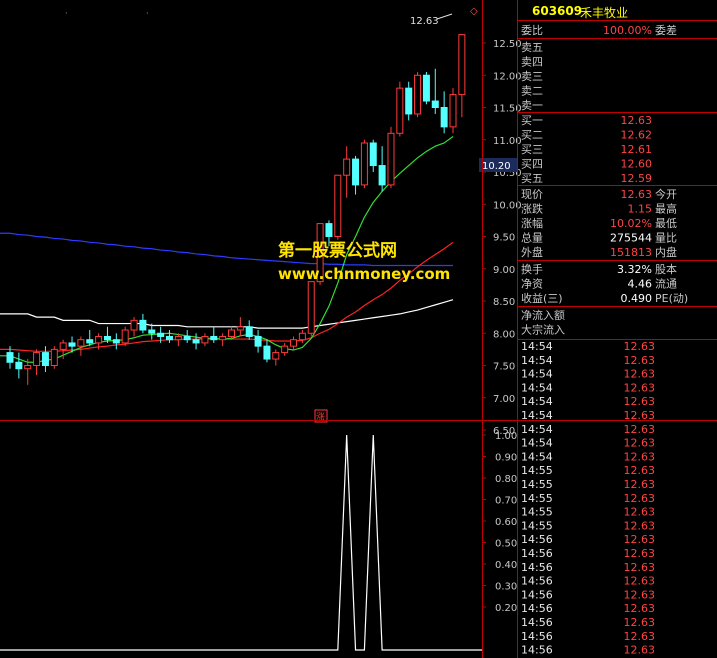 The width and height of the screenshot is (717, 658). I want to click on y-tick-label: 0.20, so click(506, 608).